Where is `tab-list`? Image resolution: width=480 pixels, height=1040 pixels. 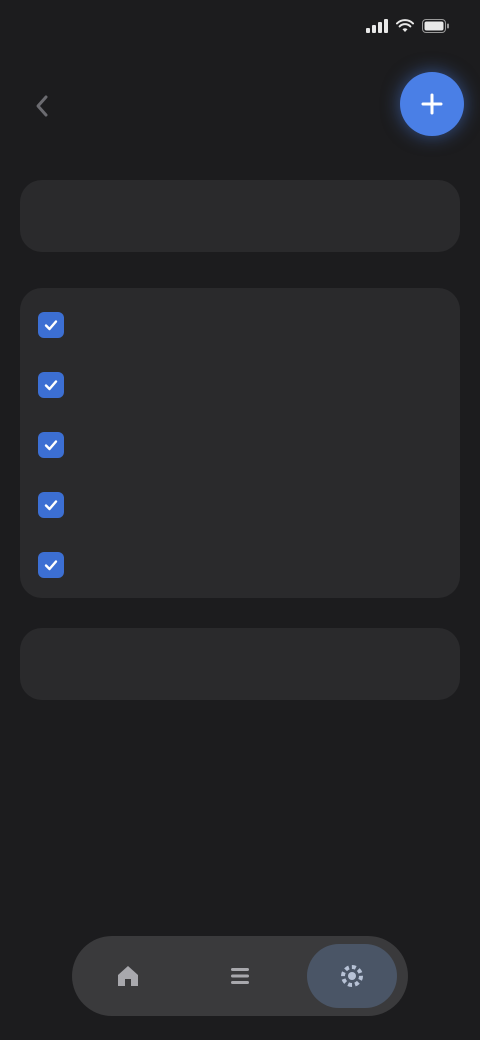
tab-list is located at coordinates (240, 976).